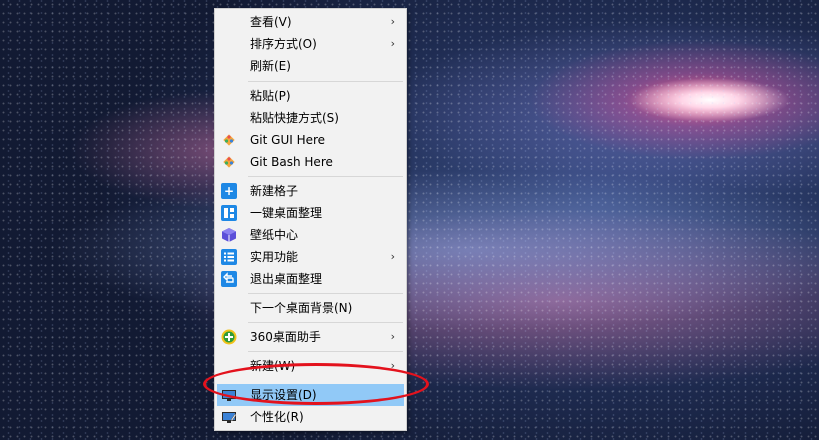 The width and height of the screenshot is (819, 440). What do you see at coordinates (274, 191) in the screenshot?
I see `menu-item-label: 新建格子` at bounding box center [274, 191].